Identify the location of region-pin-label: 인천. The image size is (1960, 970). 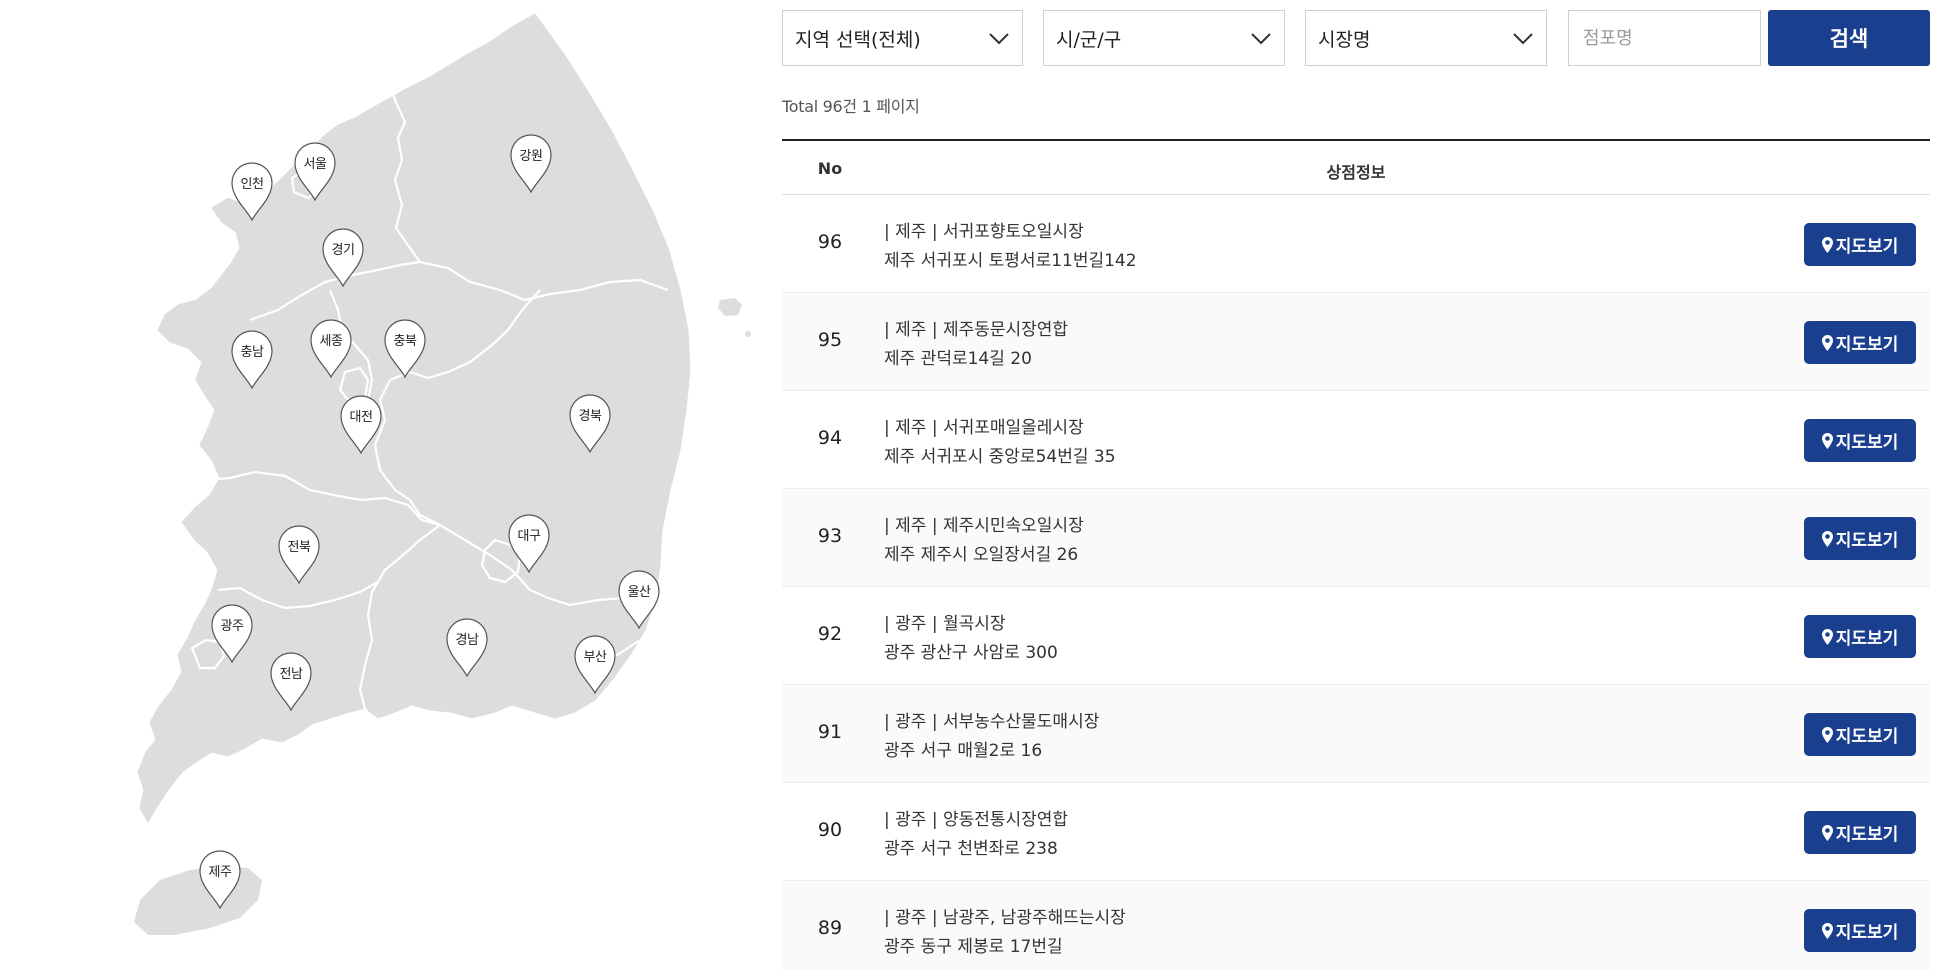
(252, 184).